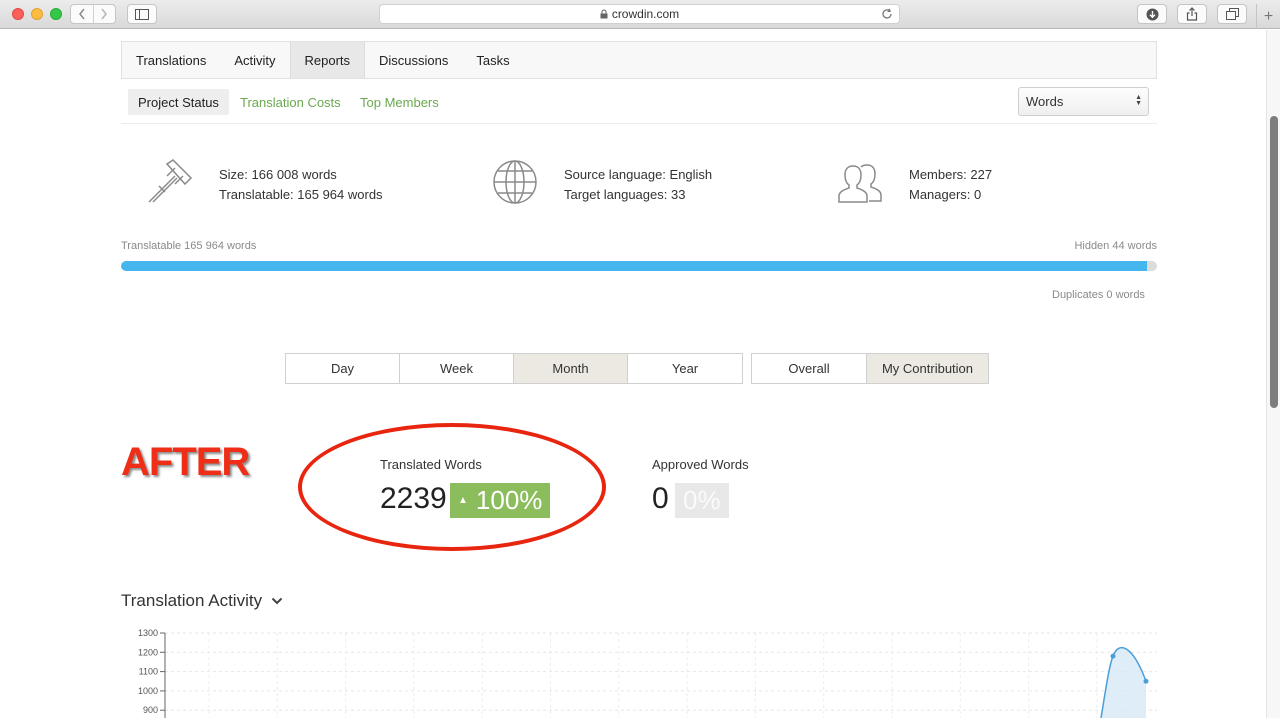  What do you see at coordinates (571, 368) in the screenshot?
I see `period-month-button: Month` at bounding box center [571, 368].